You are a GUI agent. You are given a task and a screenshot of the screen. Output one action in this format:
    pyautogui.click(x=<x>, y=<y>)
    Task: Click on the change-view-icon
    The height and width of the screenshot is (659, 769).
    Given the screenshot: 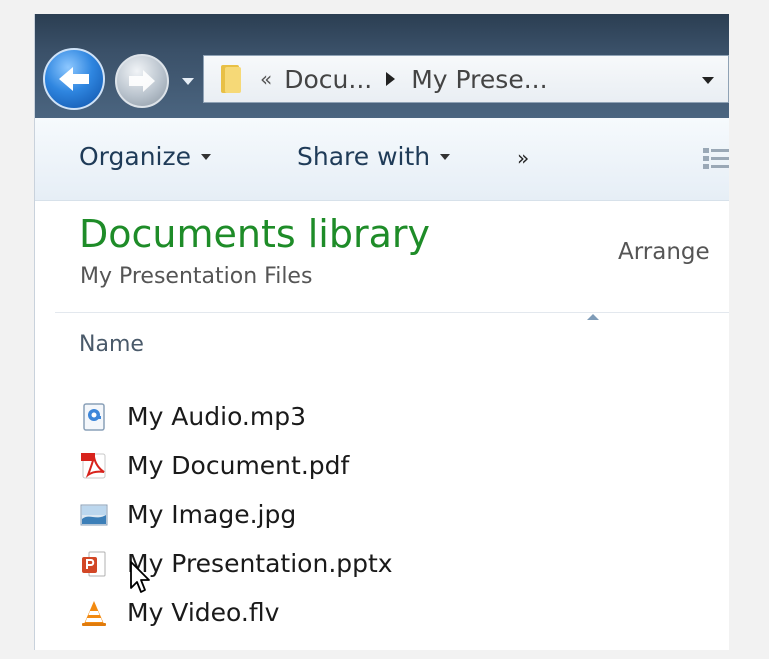 What is the action you would take?
    pyautogui.click(x=714, y=159)
    